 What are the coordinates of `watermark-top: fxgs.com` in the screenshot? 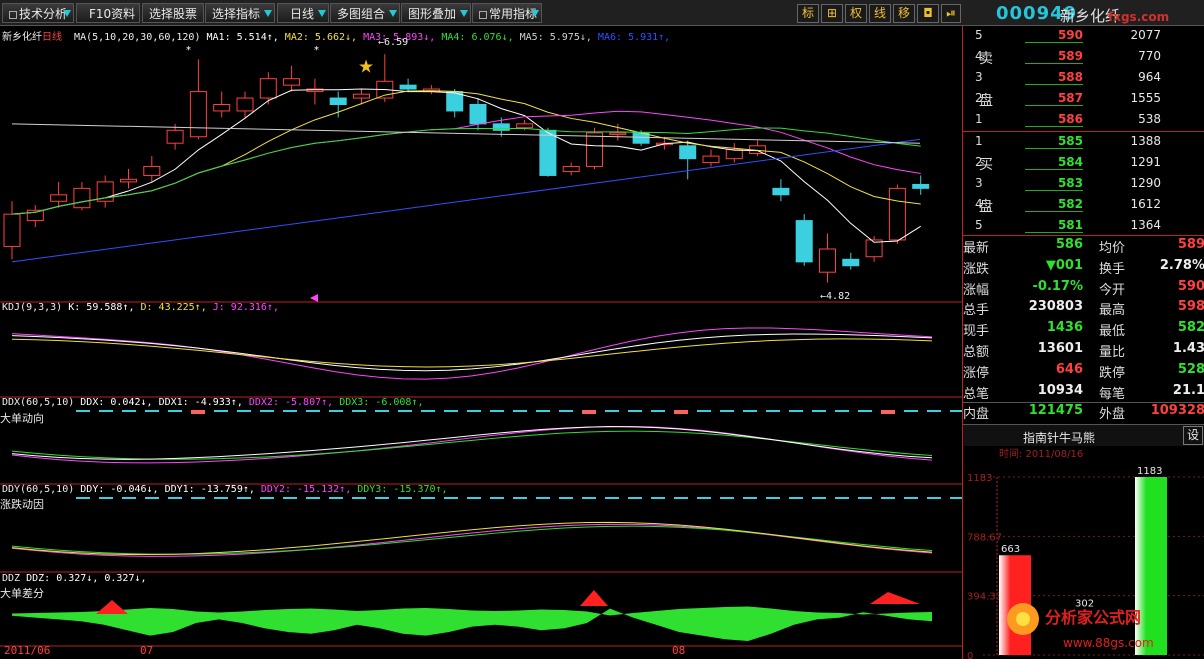 It's located at (1139, 17).